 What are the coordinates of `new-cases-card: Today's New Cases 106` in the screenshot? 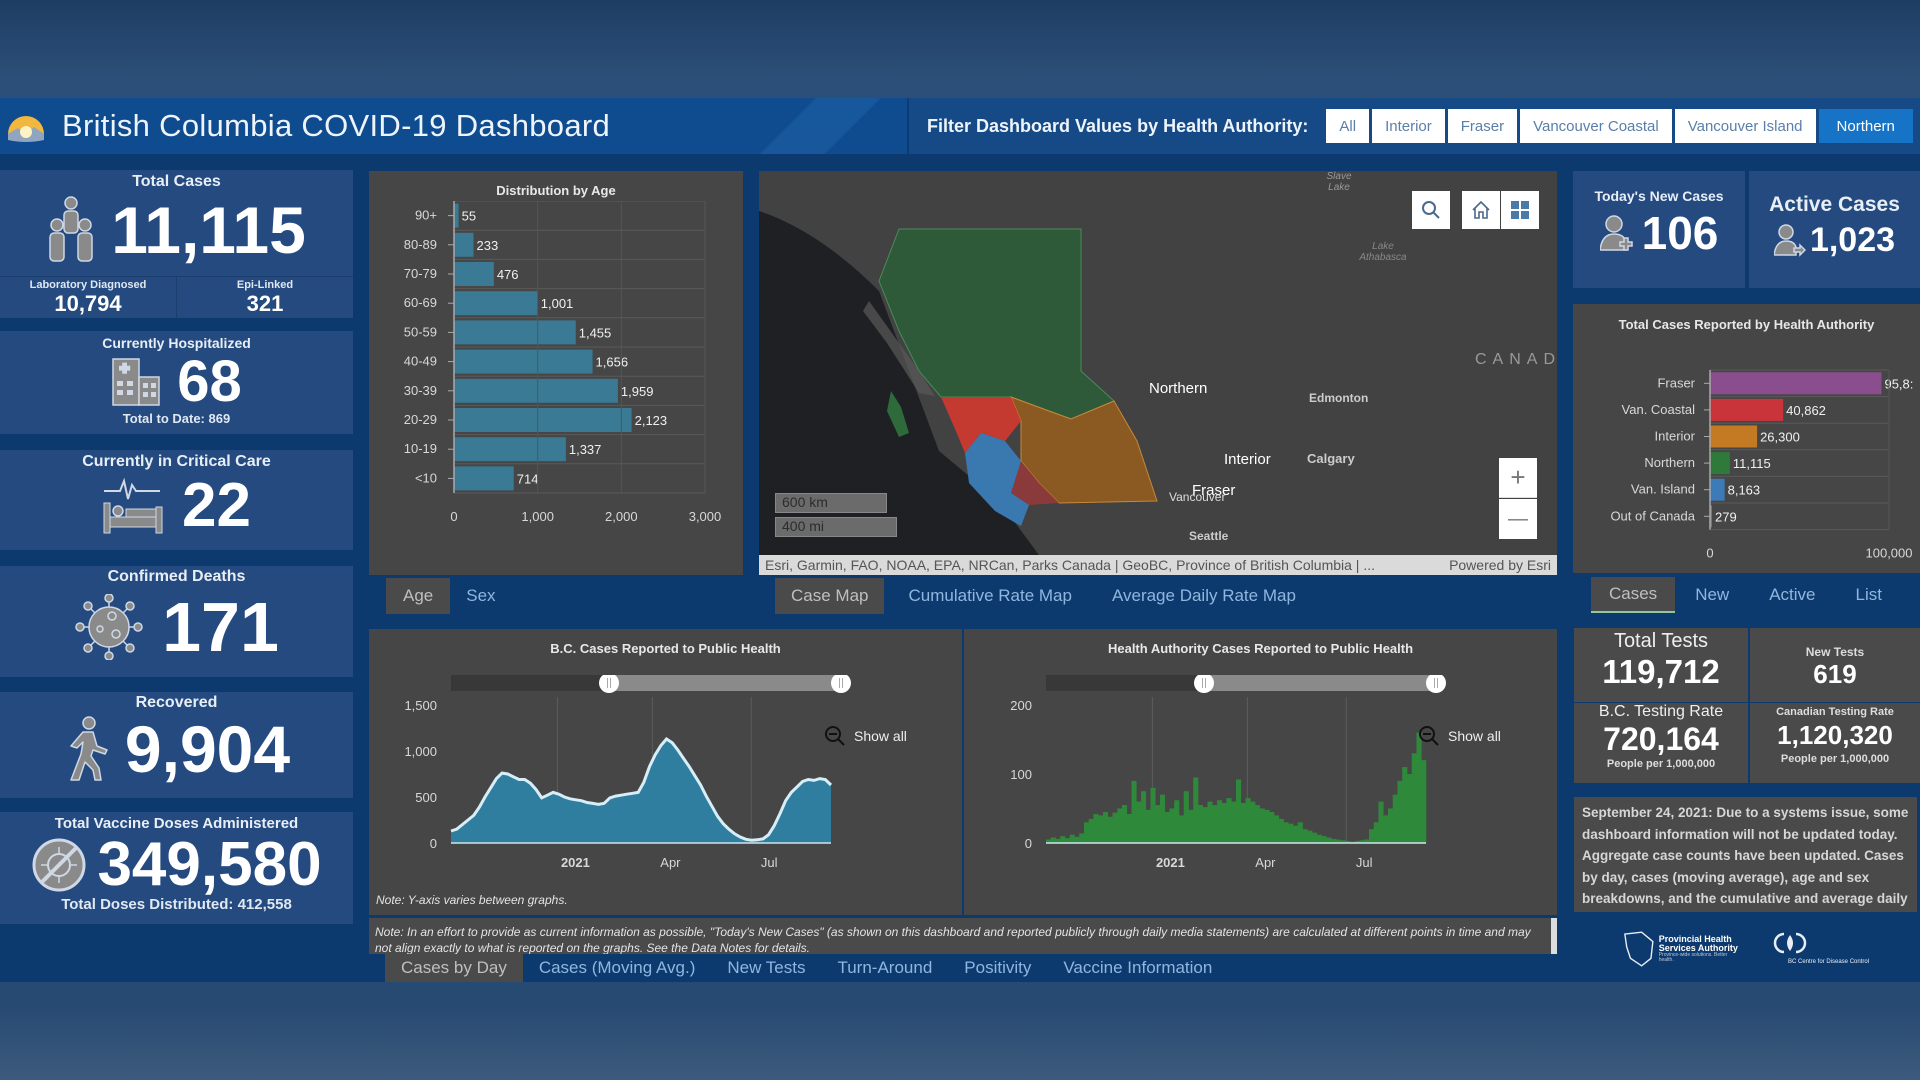 It's located at (1659, 229).